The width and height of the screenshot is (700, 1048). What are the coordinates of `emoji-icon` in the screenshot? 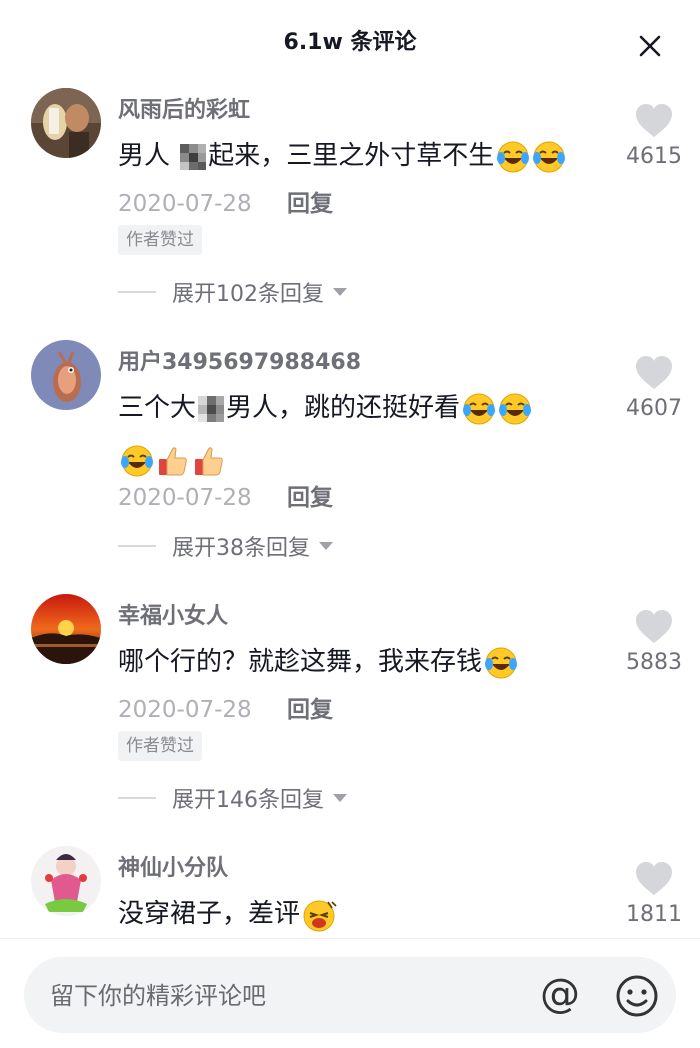 It's located at (637, 996).